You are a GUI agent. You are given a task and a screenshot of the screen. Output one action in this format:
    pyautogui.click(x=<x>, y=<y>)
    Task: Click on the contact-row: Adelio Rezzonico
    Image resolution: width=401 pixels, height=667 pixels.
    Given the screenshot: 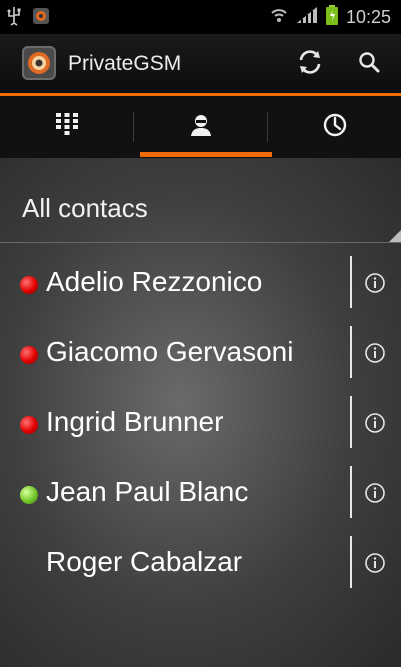 What is the action you would take?
    pyautogui.click(x=200, y=284)
    